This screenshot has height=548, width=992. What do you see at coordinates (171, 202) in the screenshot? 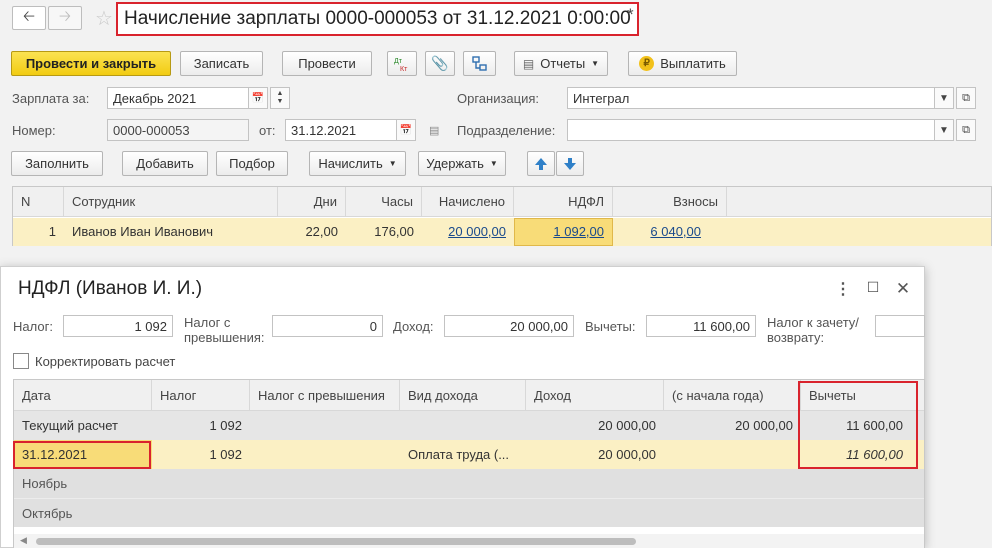
I see `column-header-employee: Сотрудник` at bounding box center [171, 202].